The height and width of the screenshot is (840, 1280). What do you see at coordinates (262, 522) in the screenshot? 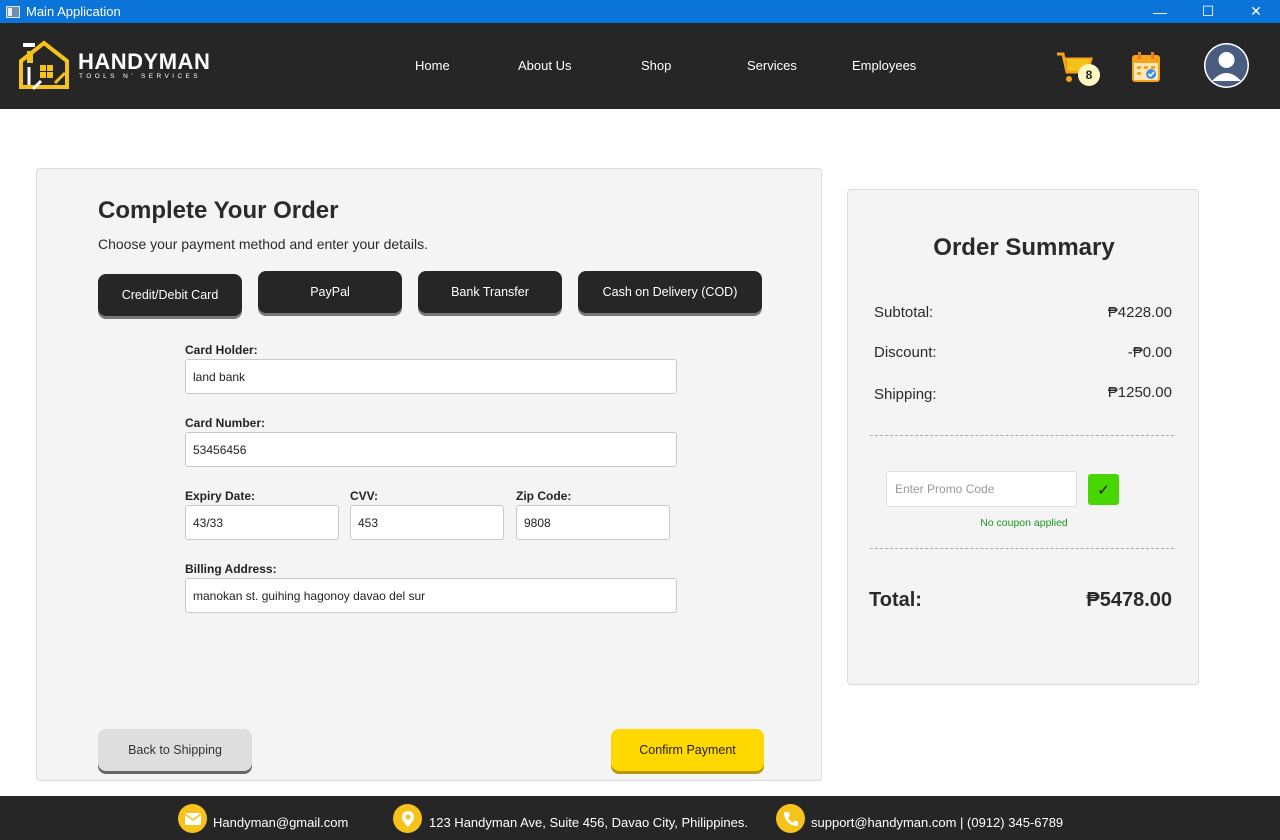
I see `expiry-date-input: 43/33` at bounding box center [262, 522].